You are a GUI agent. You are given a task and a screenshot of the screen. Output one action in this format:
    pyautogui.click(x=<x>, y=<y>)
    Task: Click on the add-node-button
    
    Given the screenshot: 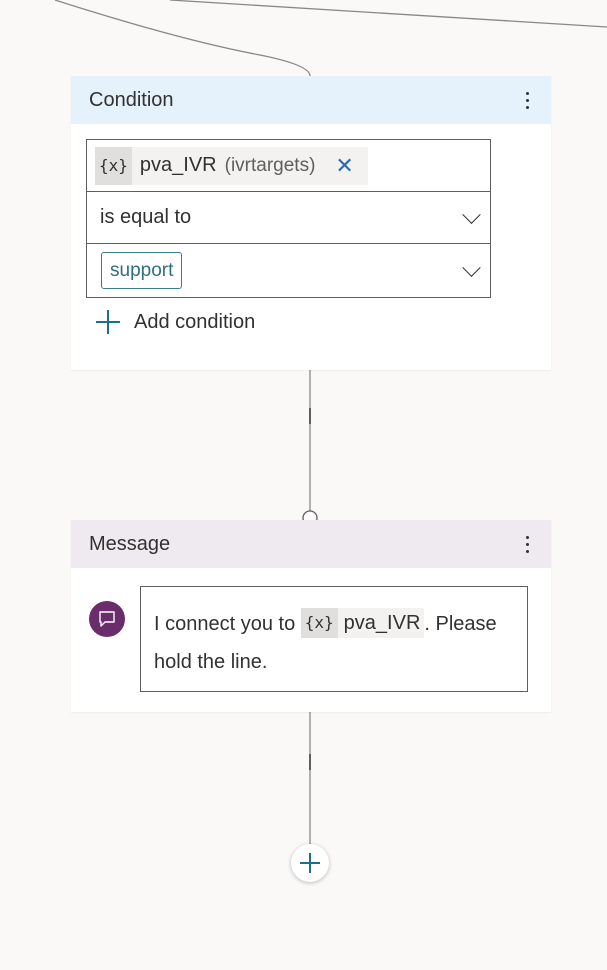 What is the action you would take?
    pyautogui.click(x=310, y=863)
    